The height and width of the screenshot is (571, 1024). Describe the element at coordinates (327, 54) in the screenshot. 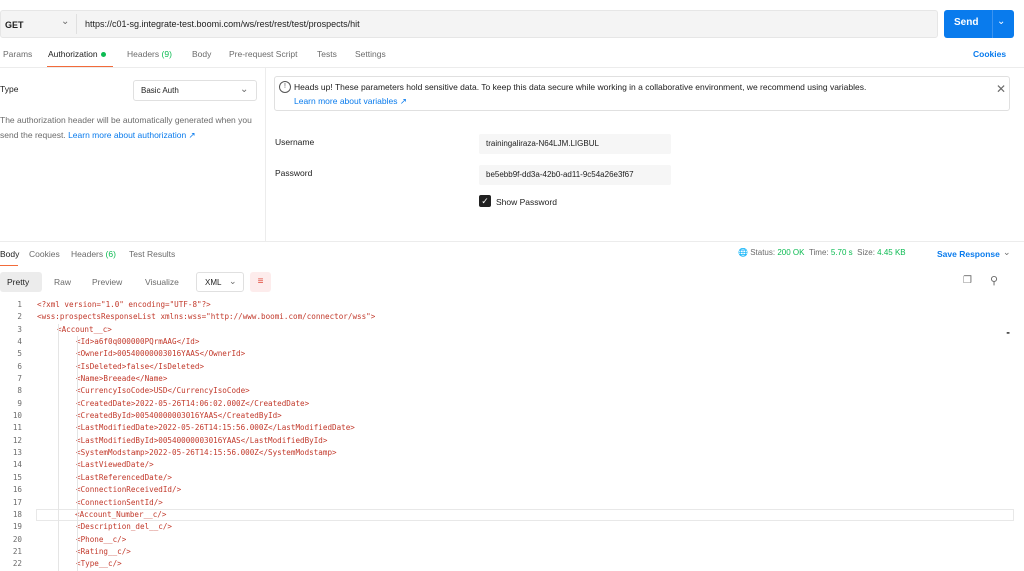

I see `tab-tests: Tests` at that location.